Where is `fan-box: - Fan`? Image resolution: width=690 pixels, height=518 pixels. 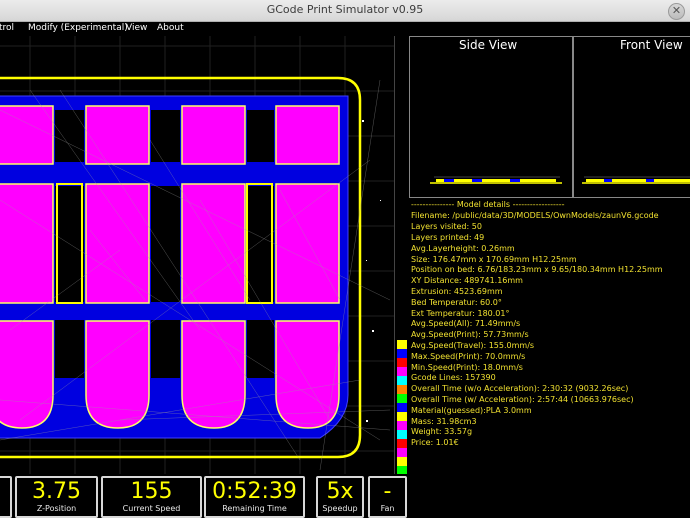 fan-box: - Fan is located at coordinates (387, 497).